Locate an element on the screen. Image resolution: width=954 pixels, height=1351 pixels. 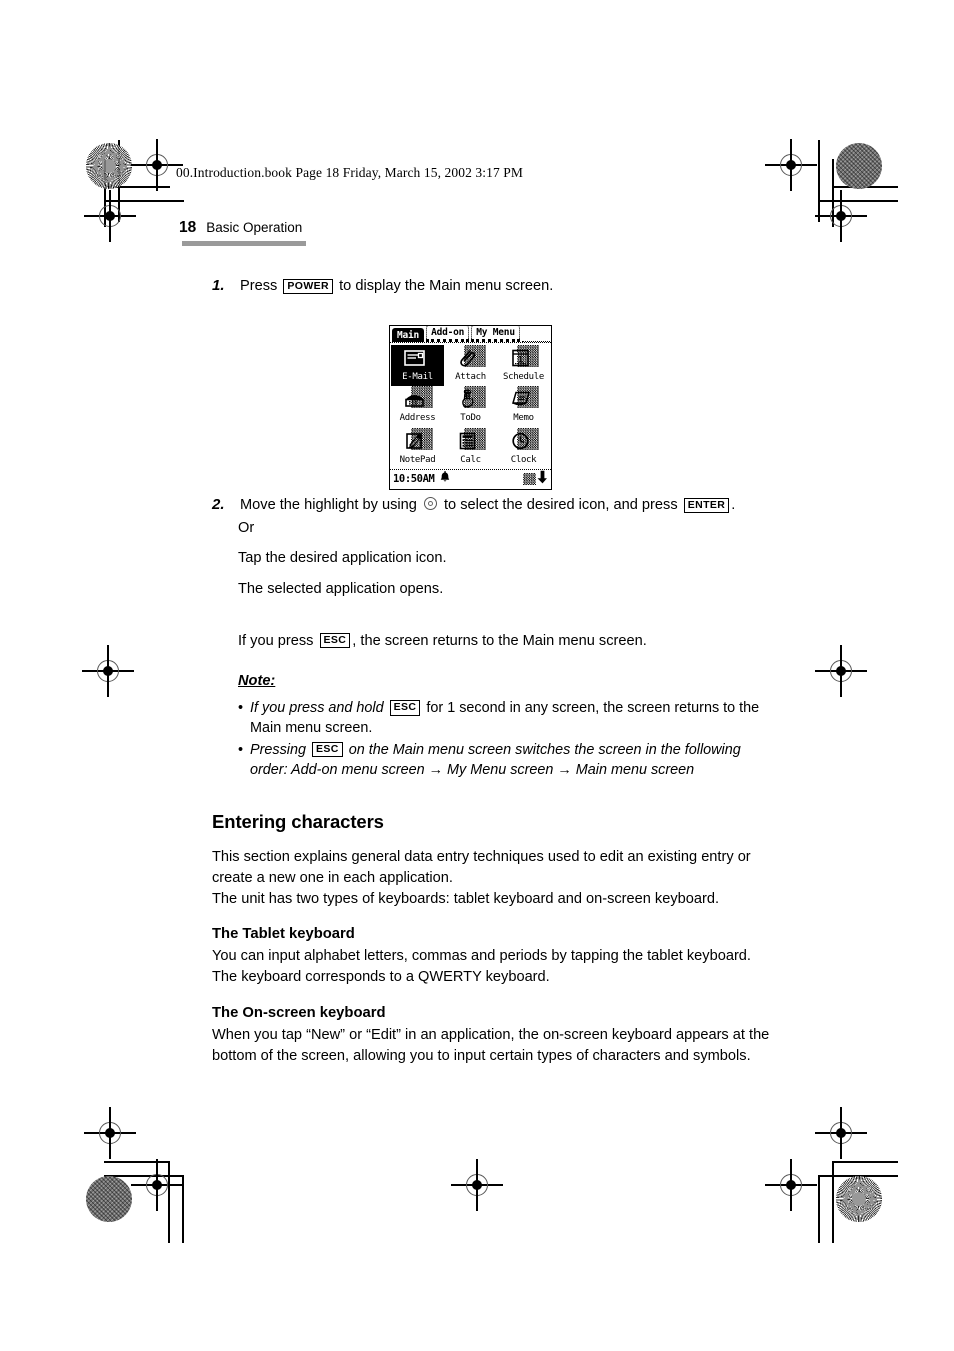
header-rule is located at coordinates (244, 243).